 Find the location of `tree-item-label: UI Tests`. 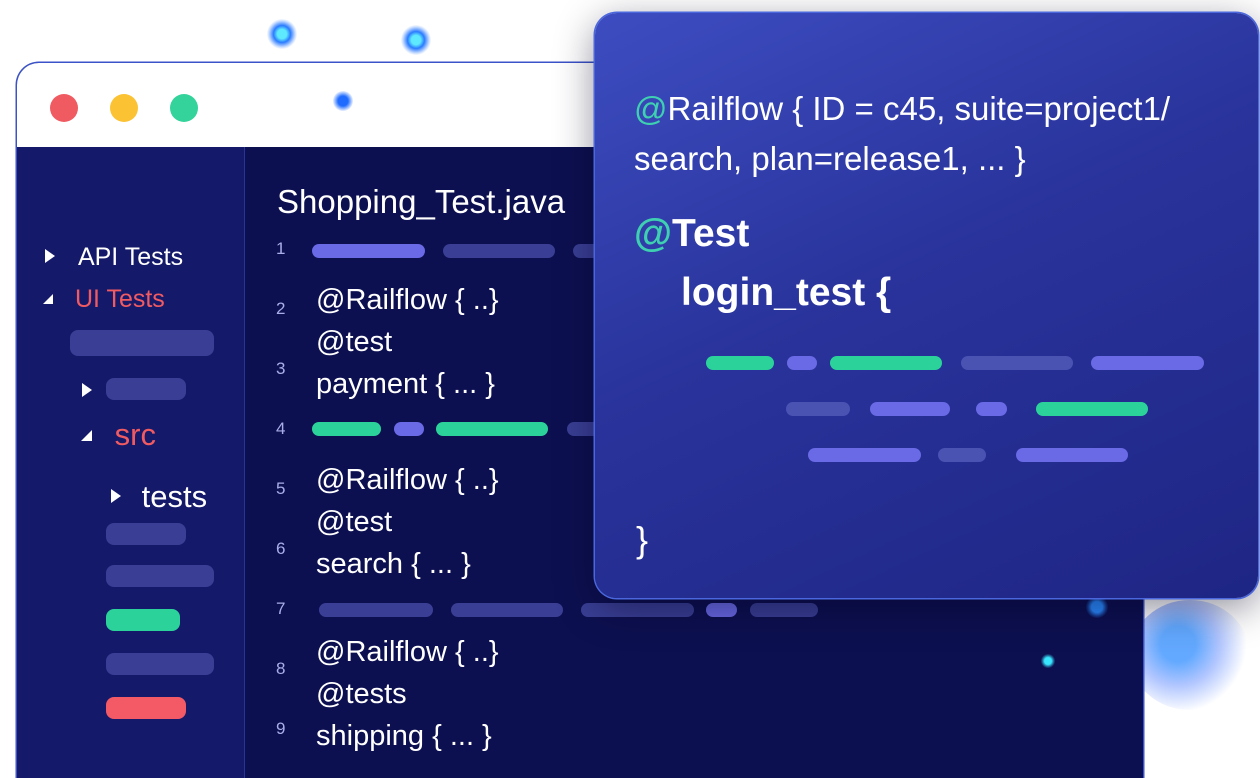

tree-item-label: UI Tests is located at coordinates (119, 299).